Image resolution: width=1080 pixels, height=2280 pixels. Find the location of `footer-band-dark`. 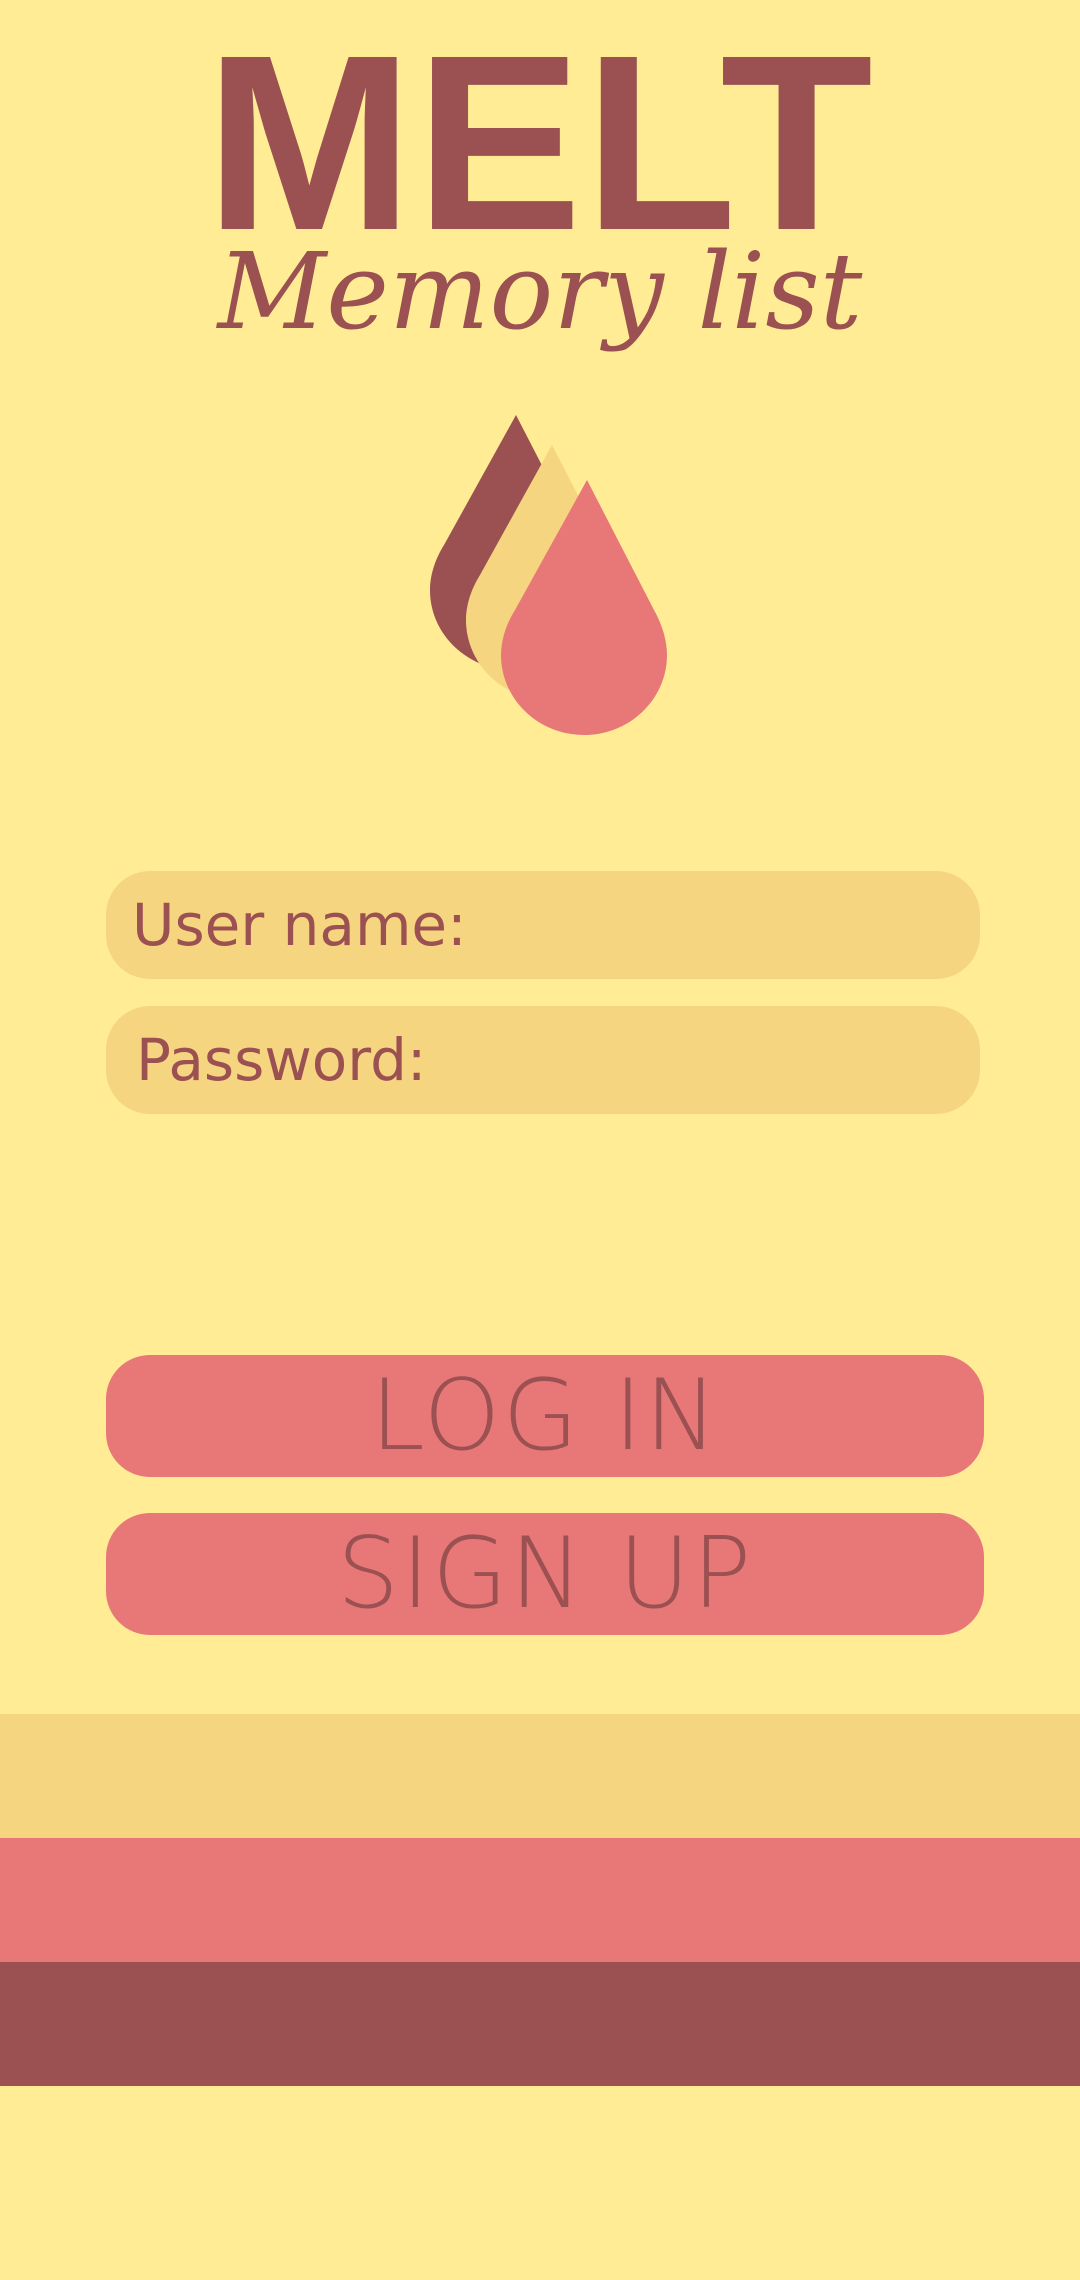

footer-band-dark is located at coordinates (540, 2024).